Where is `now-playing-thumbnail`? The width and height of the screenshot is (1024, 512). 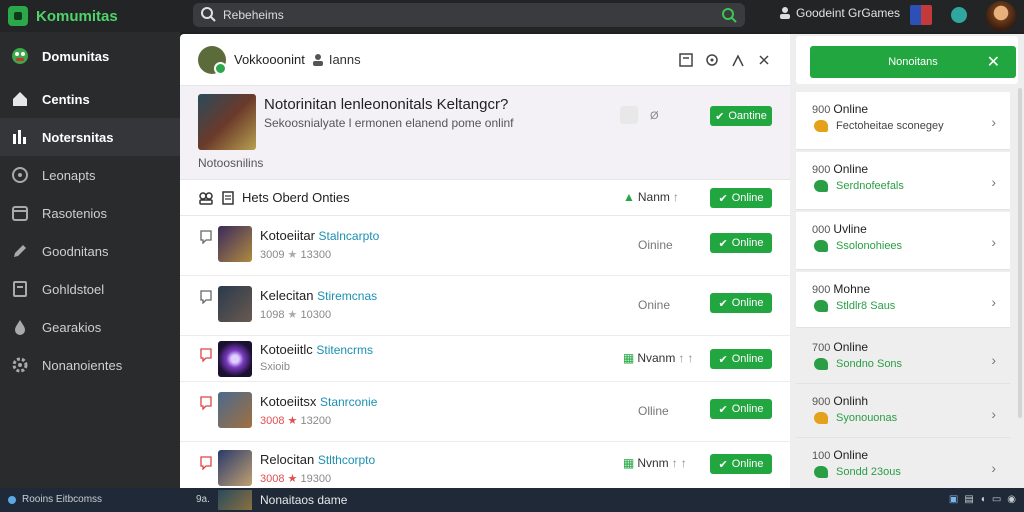 now-playing-thumbnail is located at coordinates (235, 500).